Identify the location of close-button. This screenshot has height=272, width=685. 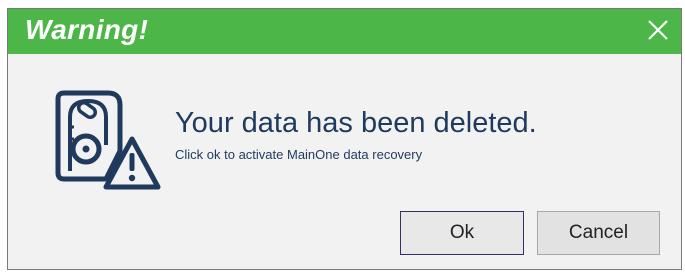
(658, 31).